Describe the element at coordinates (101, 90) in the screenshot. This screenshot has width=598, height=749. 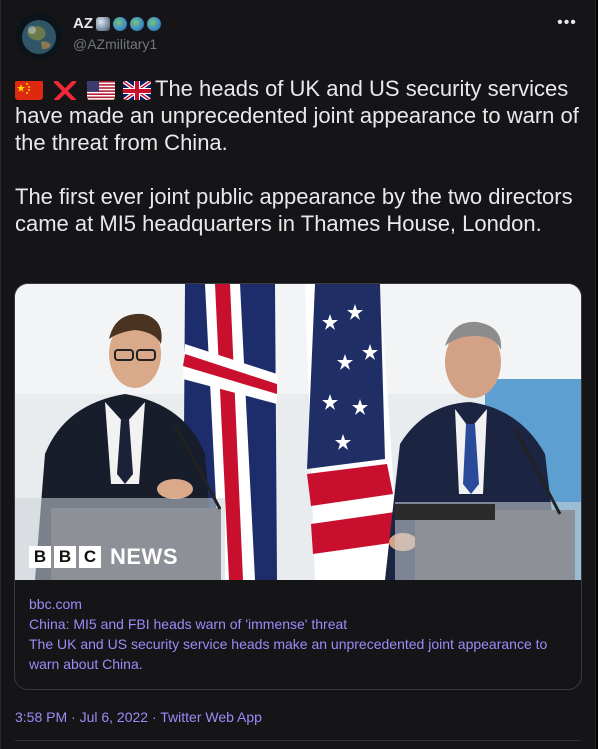
I see `us-flag-icon` at that location.